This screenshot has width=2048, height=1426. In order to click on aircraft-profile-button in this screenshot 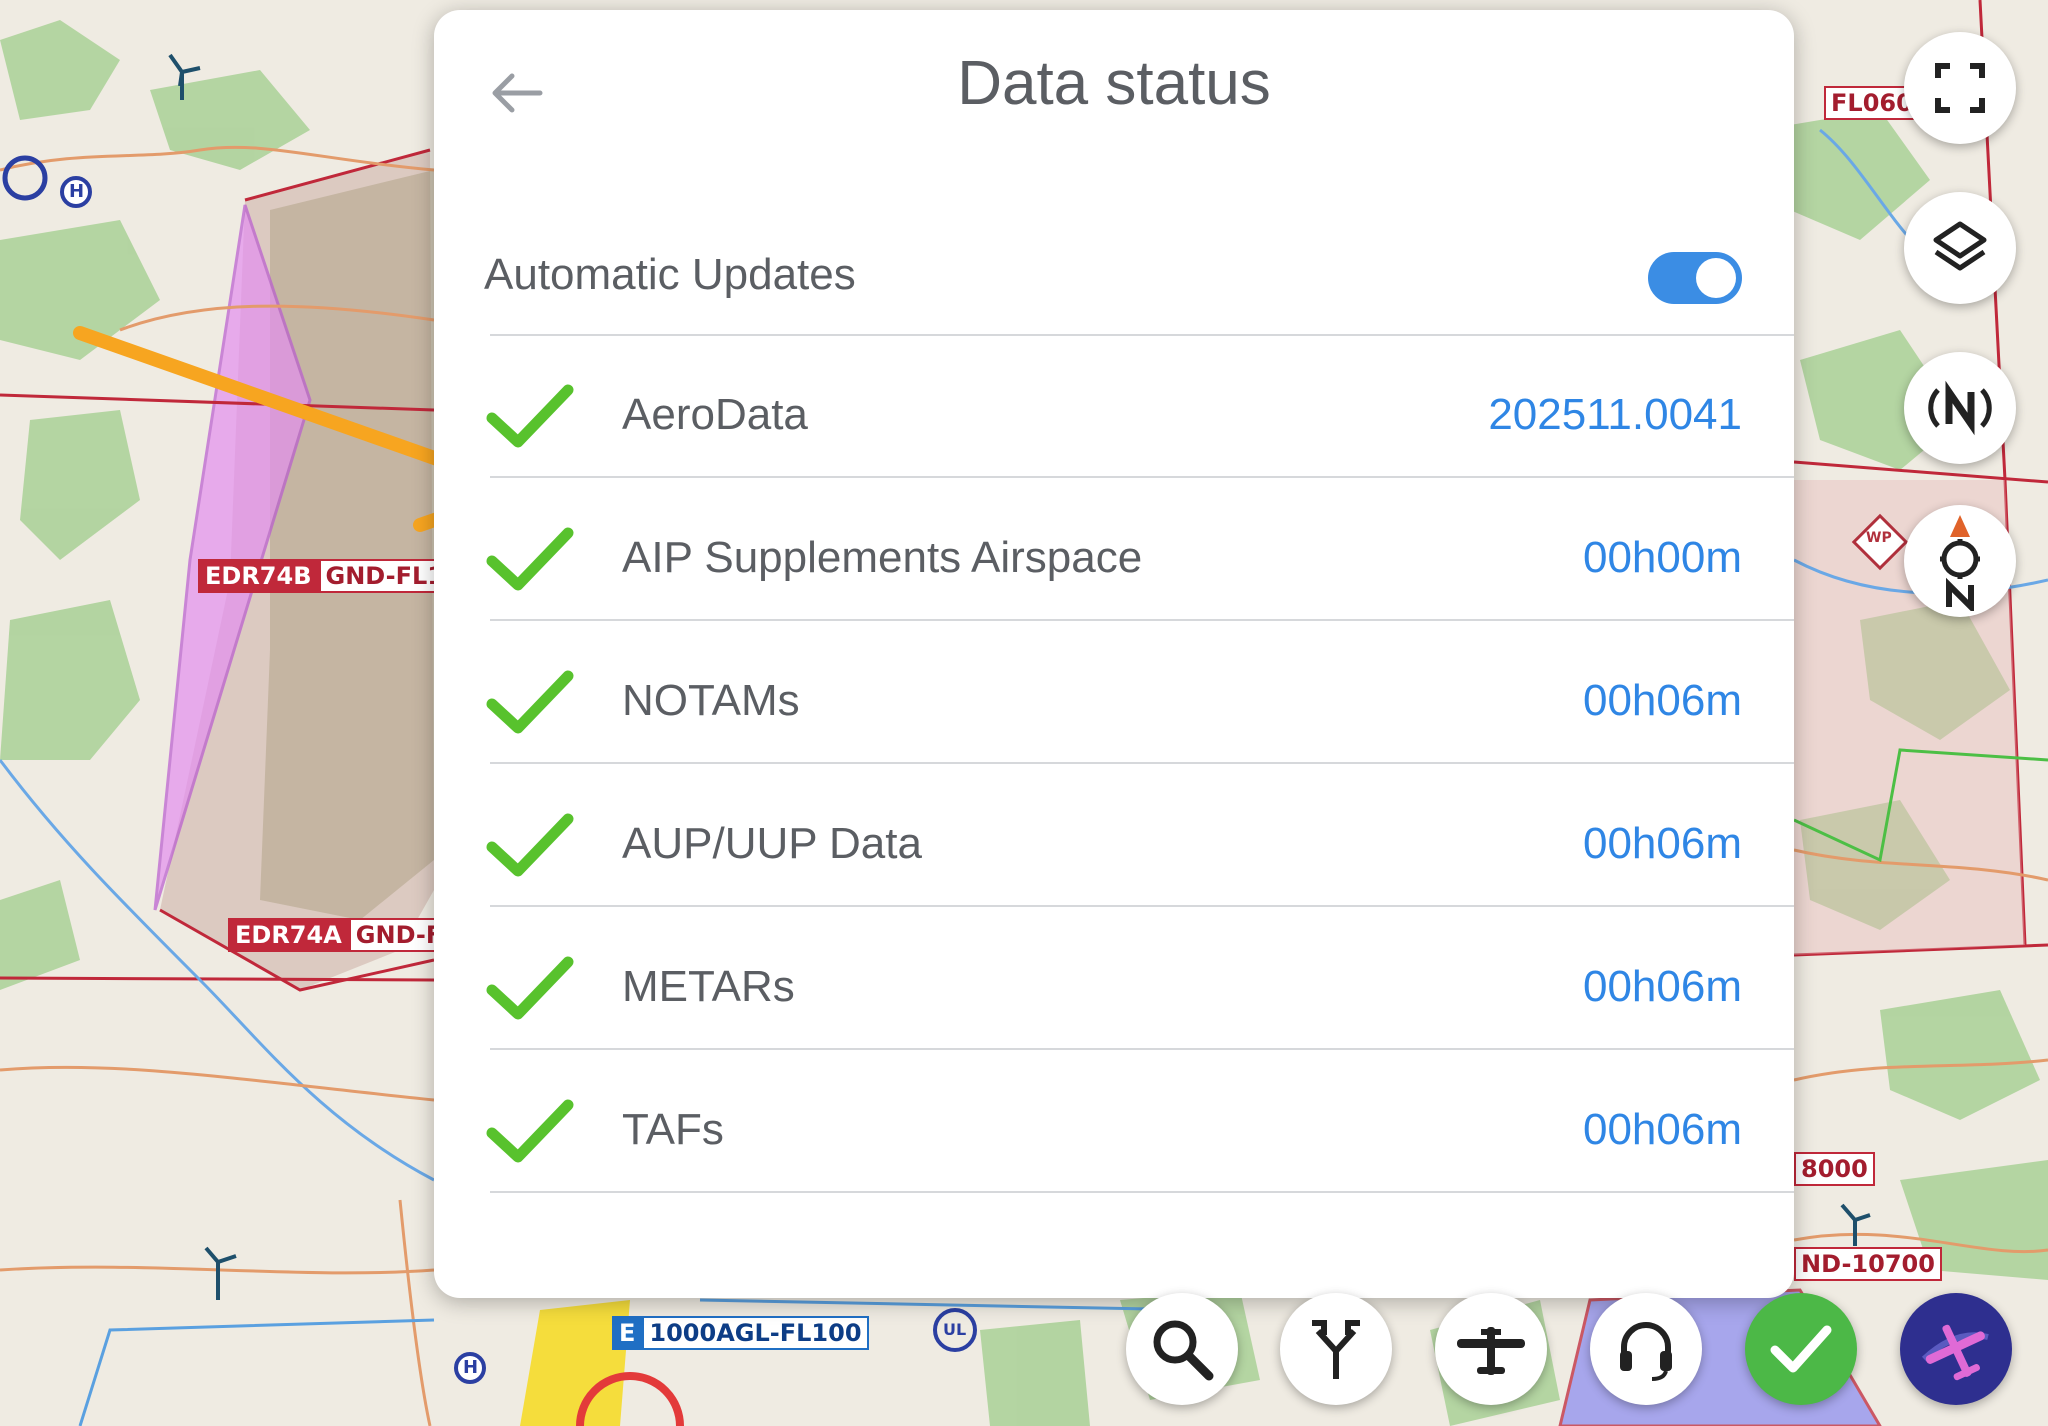, I will do `click(1956, 1349)`.